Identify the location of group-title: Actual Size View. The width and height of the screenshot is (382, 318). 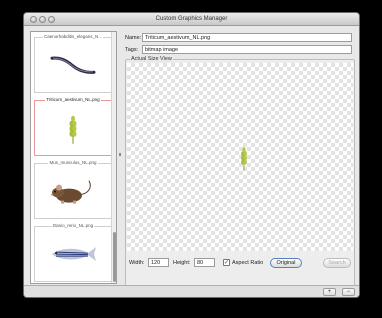
(151, 59).